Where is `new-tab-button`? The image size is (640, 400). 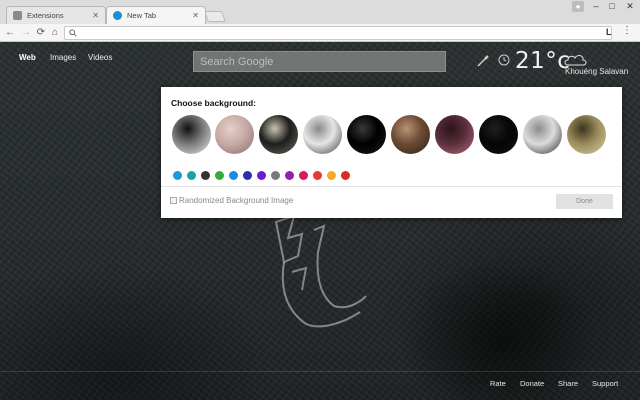
new-tab-button is located at coordinates (215, 16).